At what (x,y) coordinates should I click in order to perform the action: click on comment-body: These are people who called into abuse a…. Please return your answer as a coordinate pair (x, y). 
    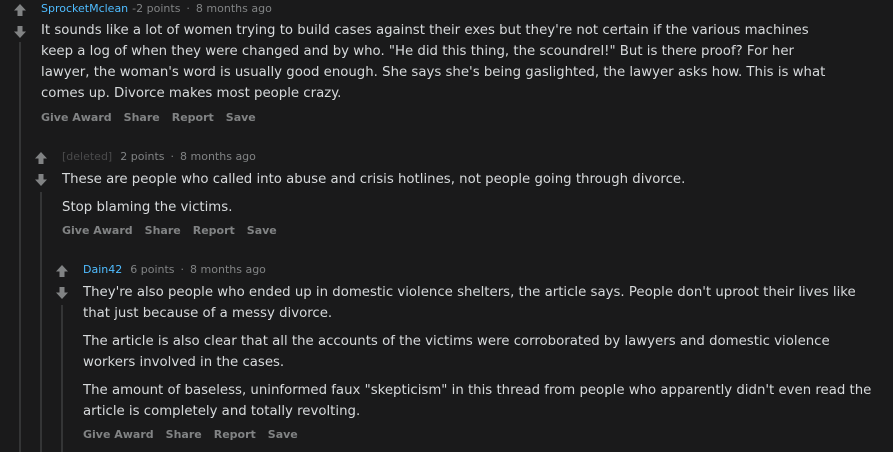
    Looking at the image, I should click on (462, 197).